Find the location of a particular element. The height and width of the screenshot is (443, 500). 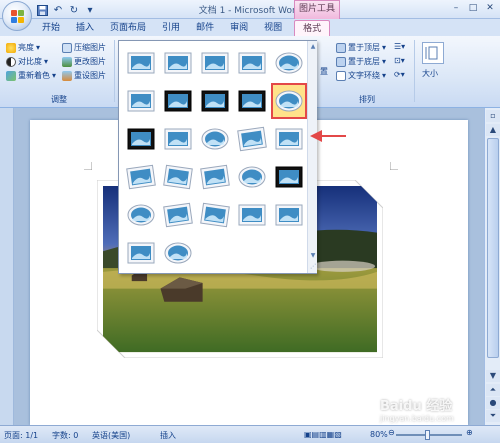

close-button: ✕ is located at coordinates (490, 8).